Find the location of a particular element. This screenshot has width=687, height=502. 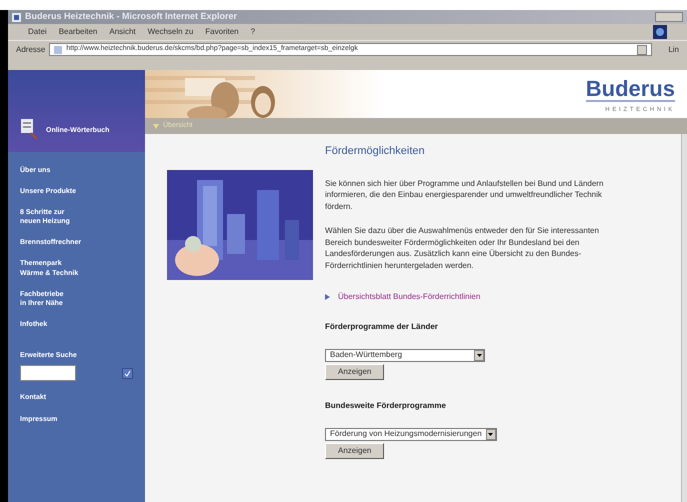

links-label: Lin is located at coordinates (673, 50).